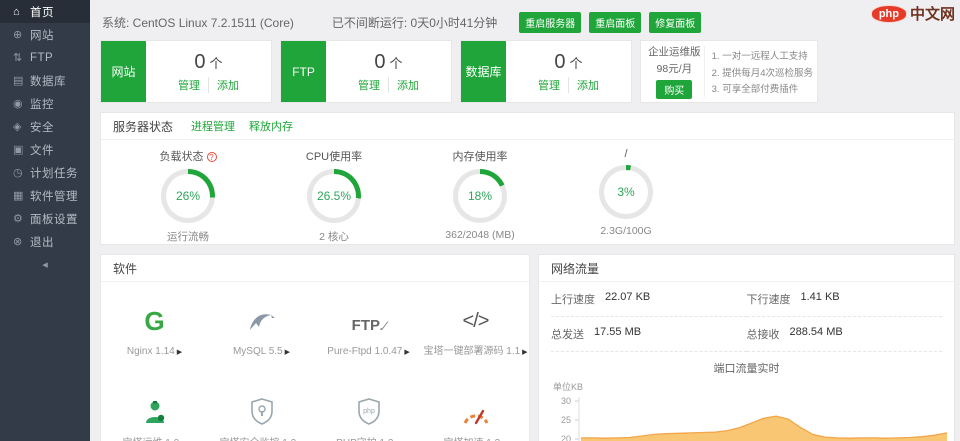 The height and width of the screenshot is (441, 960). I want to click on svg-text: php, so click(369, 411).